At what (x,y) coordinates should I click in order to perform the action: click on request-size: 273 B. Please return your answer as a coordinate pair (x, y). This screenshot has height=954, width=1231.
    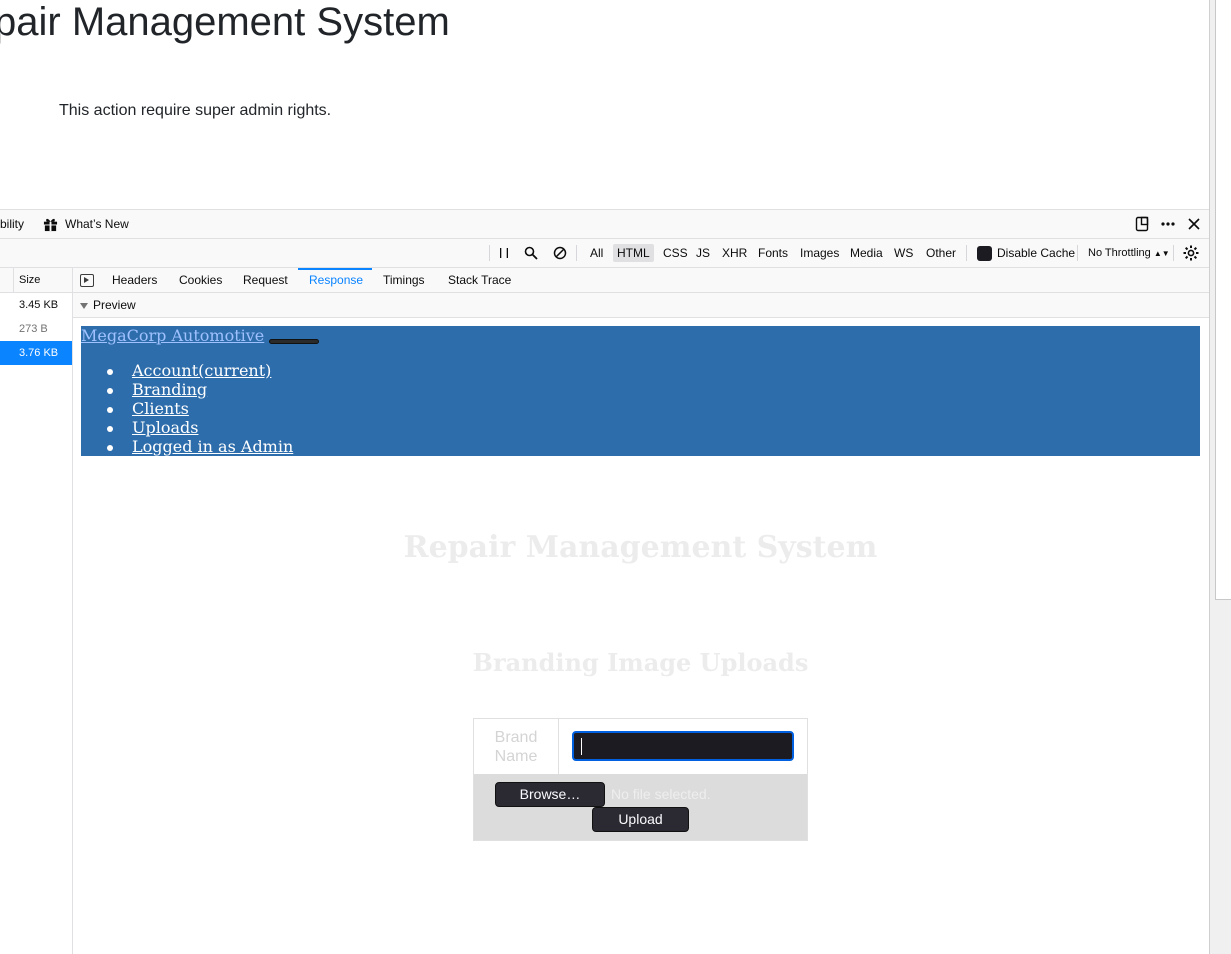
    Looking at the image, I should click on (33, 329).